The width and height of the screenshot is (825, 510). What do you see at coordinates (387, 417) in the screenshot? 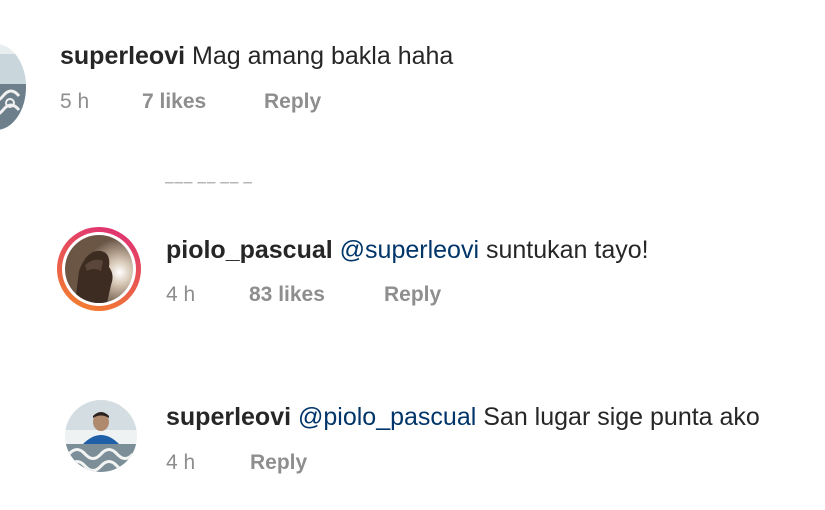
I see `mention-link: @piolo_pascual` at bounding box center [387, 417].